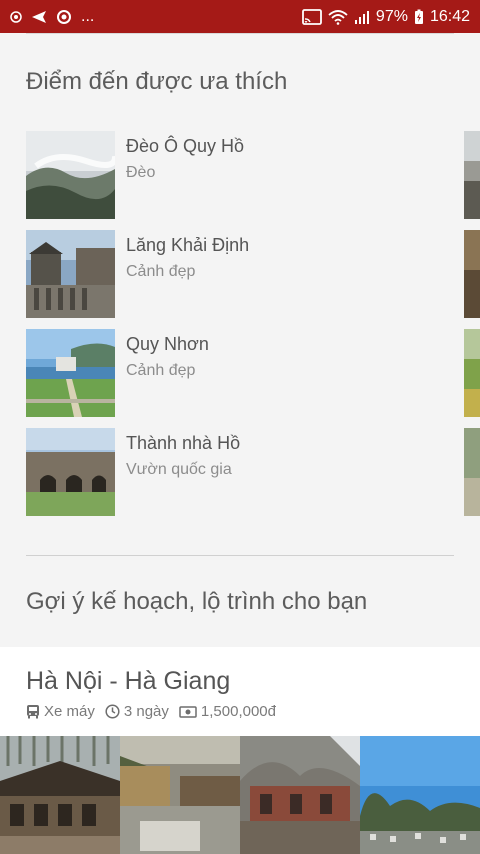 The height and width of the screenshot is (854, 480). What do you see at coordinates (241, 373) in the screenshot?
I see `list-item-quy-nhon: Quy Nhơn Cảnh đẹp` at bounding box center [241, 373].